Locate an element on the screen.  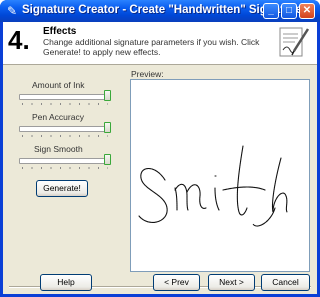
step-number: 4. is located at coordinates (19, 40).